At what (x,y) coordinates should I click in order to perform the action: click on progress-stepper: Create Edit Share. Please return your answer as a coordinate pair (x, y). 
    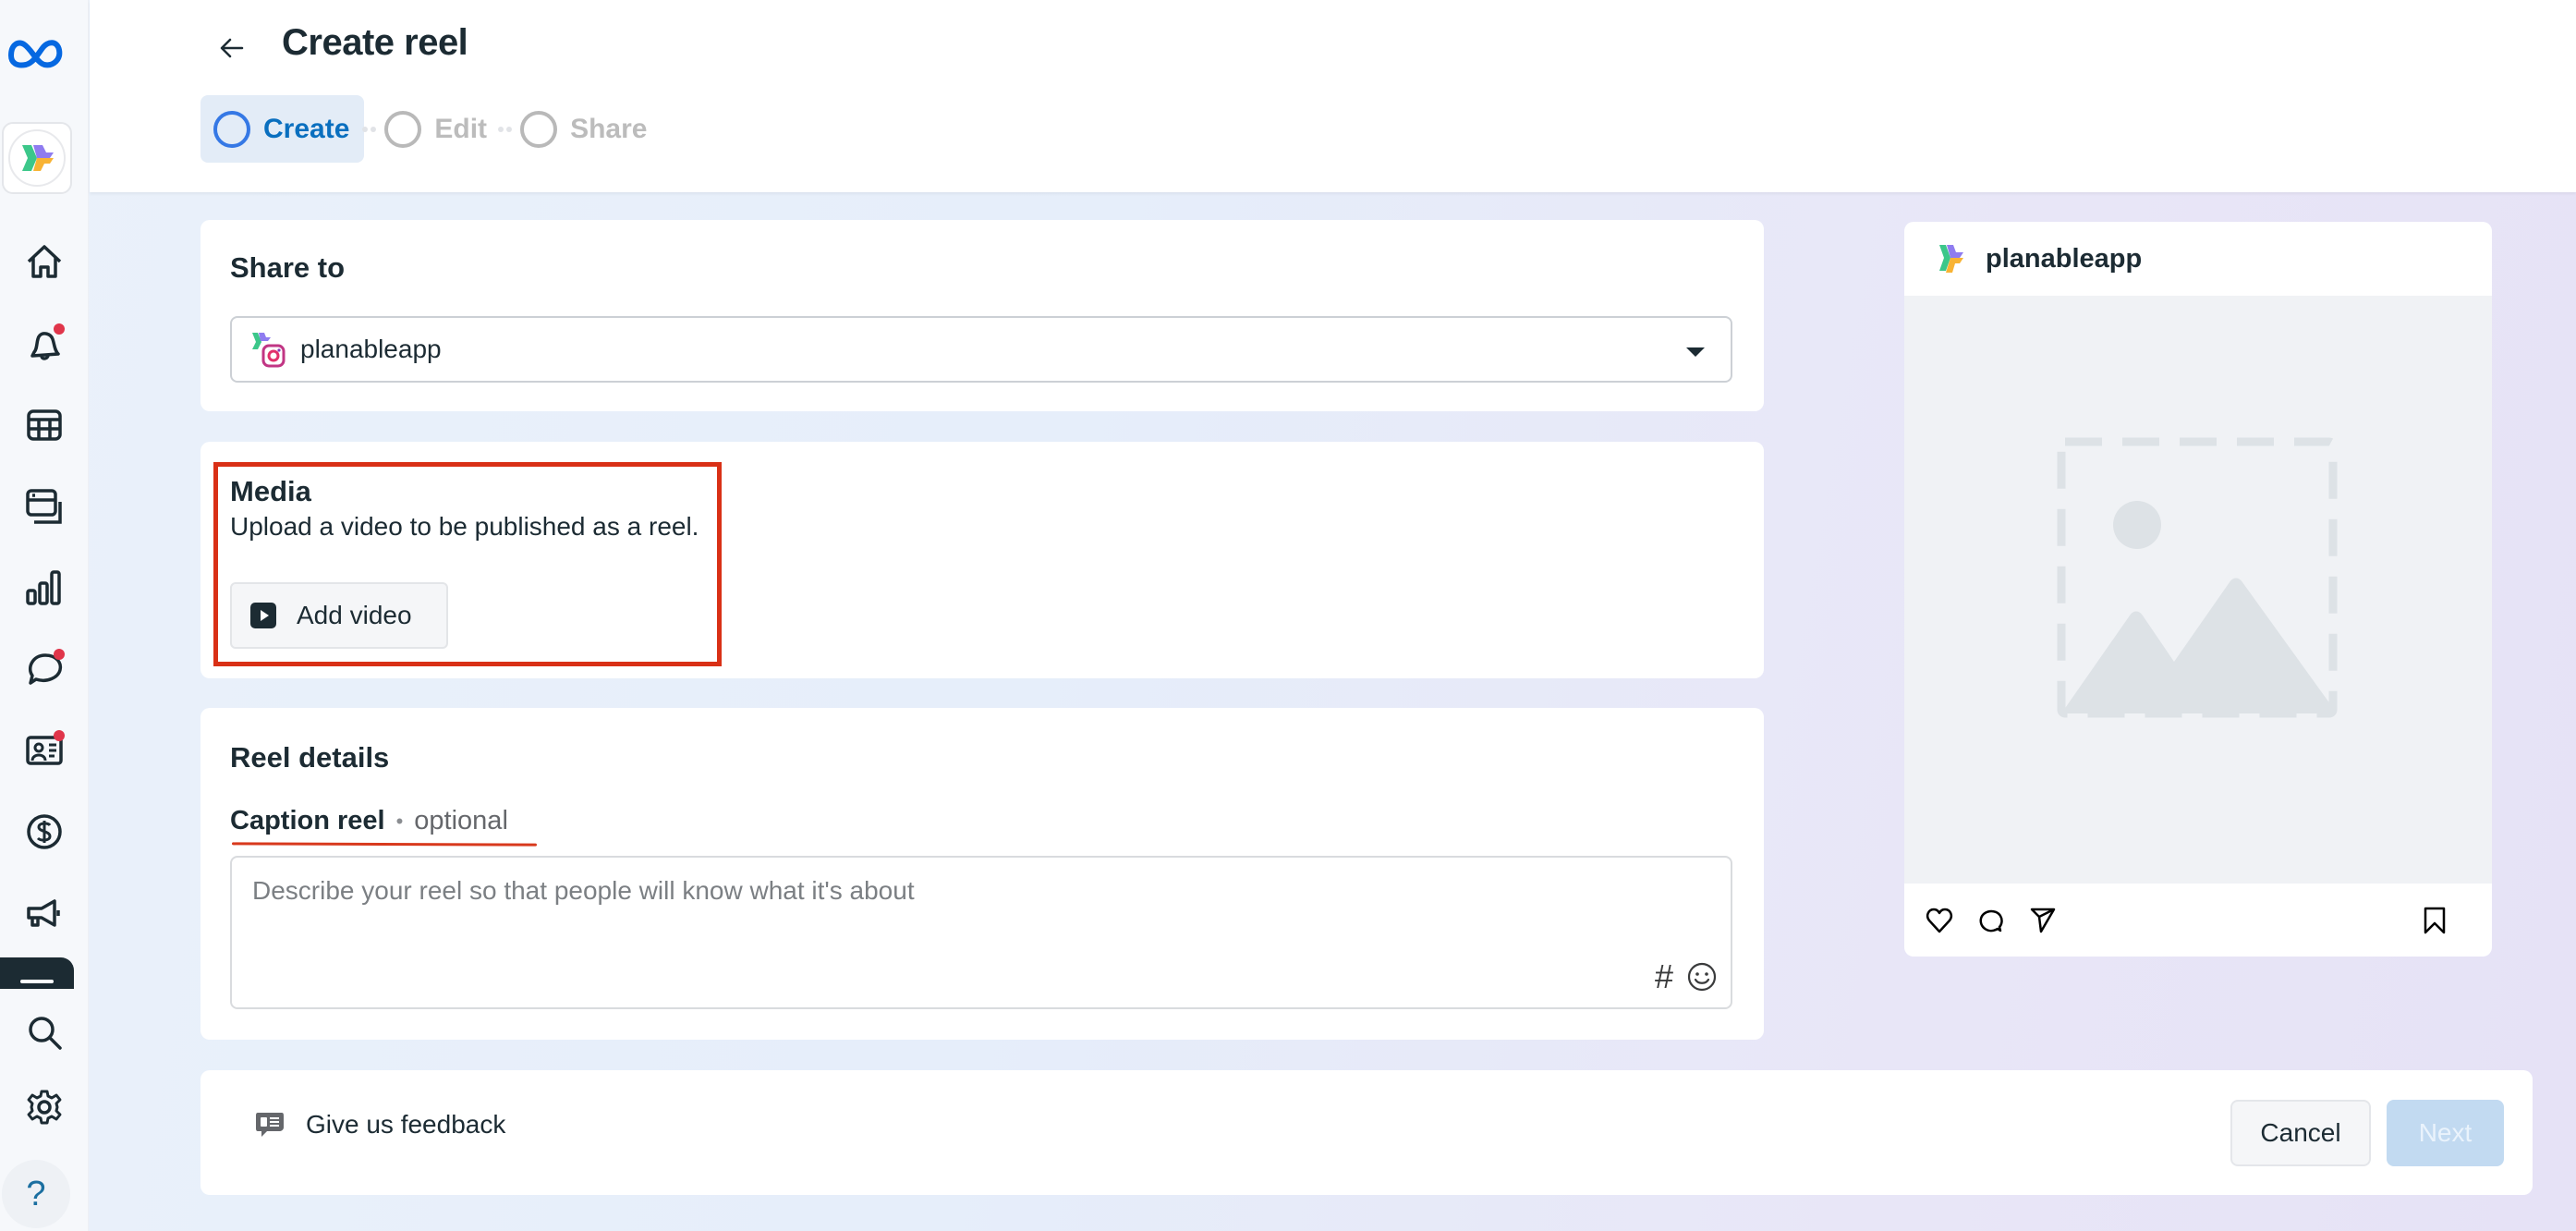
    Looking at the image, I should click on (430, 129).